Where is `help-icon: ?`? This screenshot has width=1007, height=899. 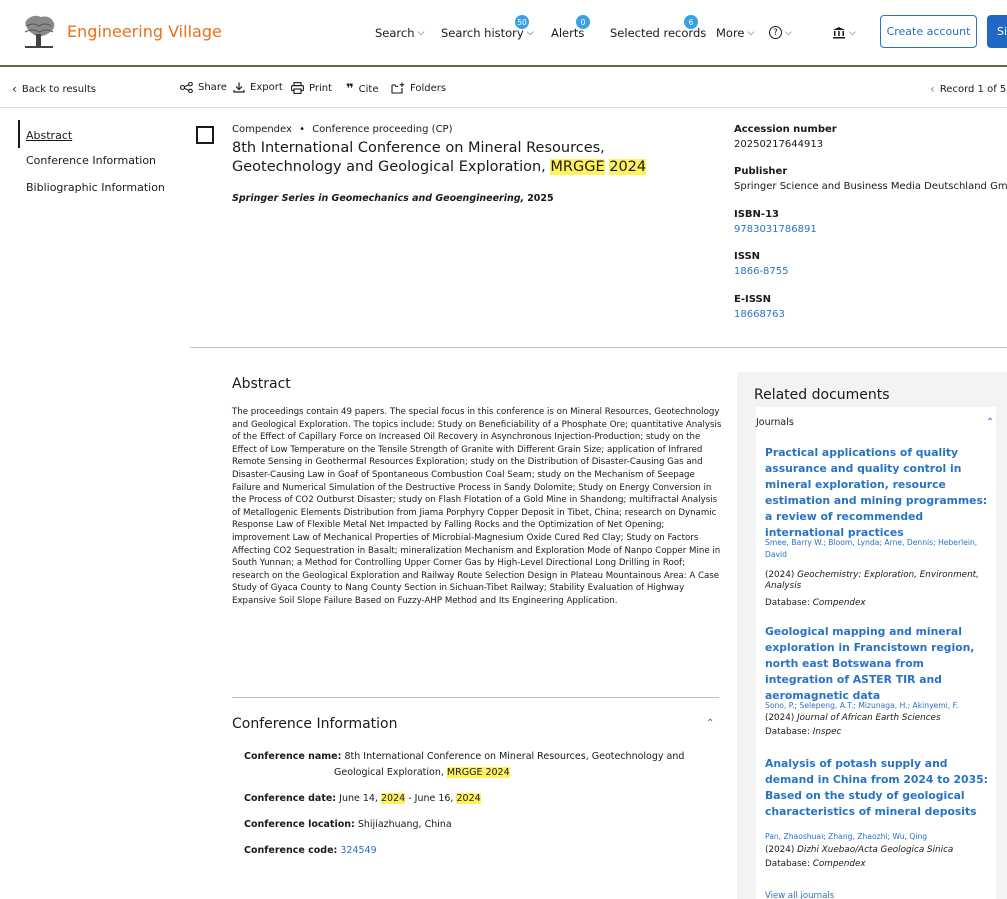 help-icon: ? is located at coordinates (775, 32).